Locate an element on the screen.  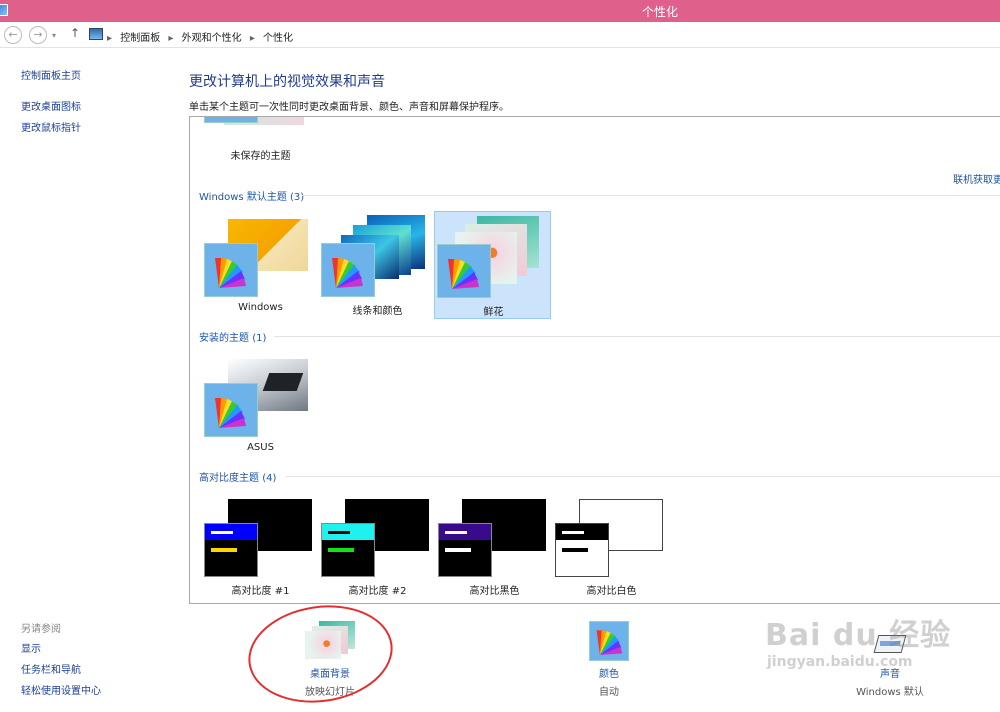
theme-lines-and-colors: 线条和颜色 is located at coordinates (377, 265).